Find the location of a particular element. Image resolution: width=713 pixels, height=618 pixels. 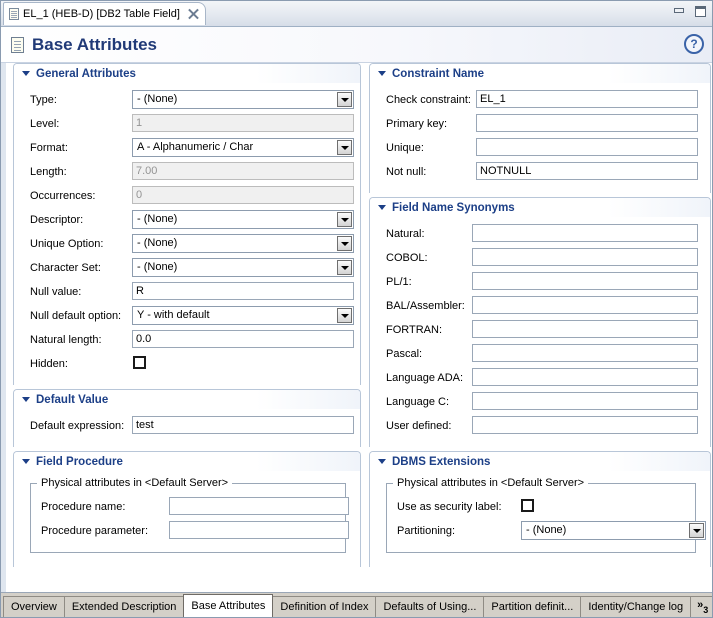

editor-tab-el1: EL_1 (HEB-D) [DB2 Table Field] is located at coordinates (104, 13).